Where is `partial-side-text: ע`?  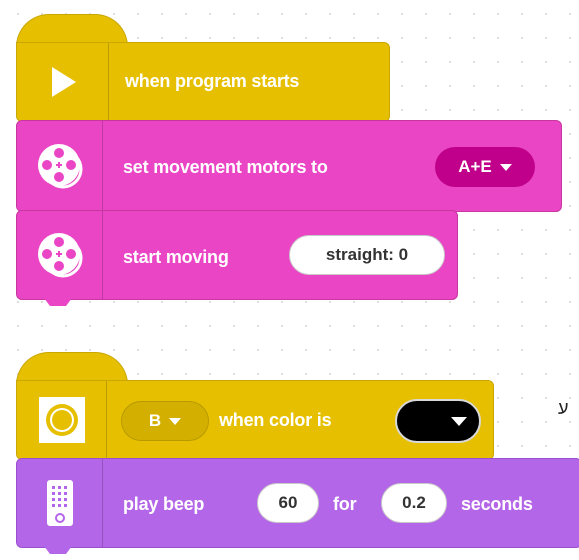 partial-side-text: ע is located at coordinates (563, 408).